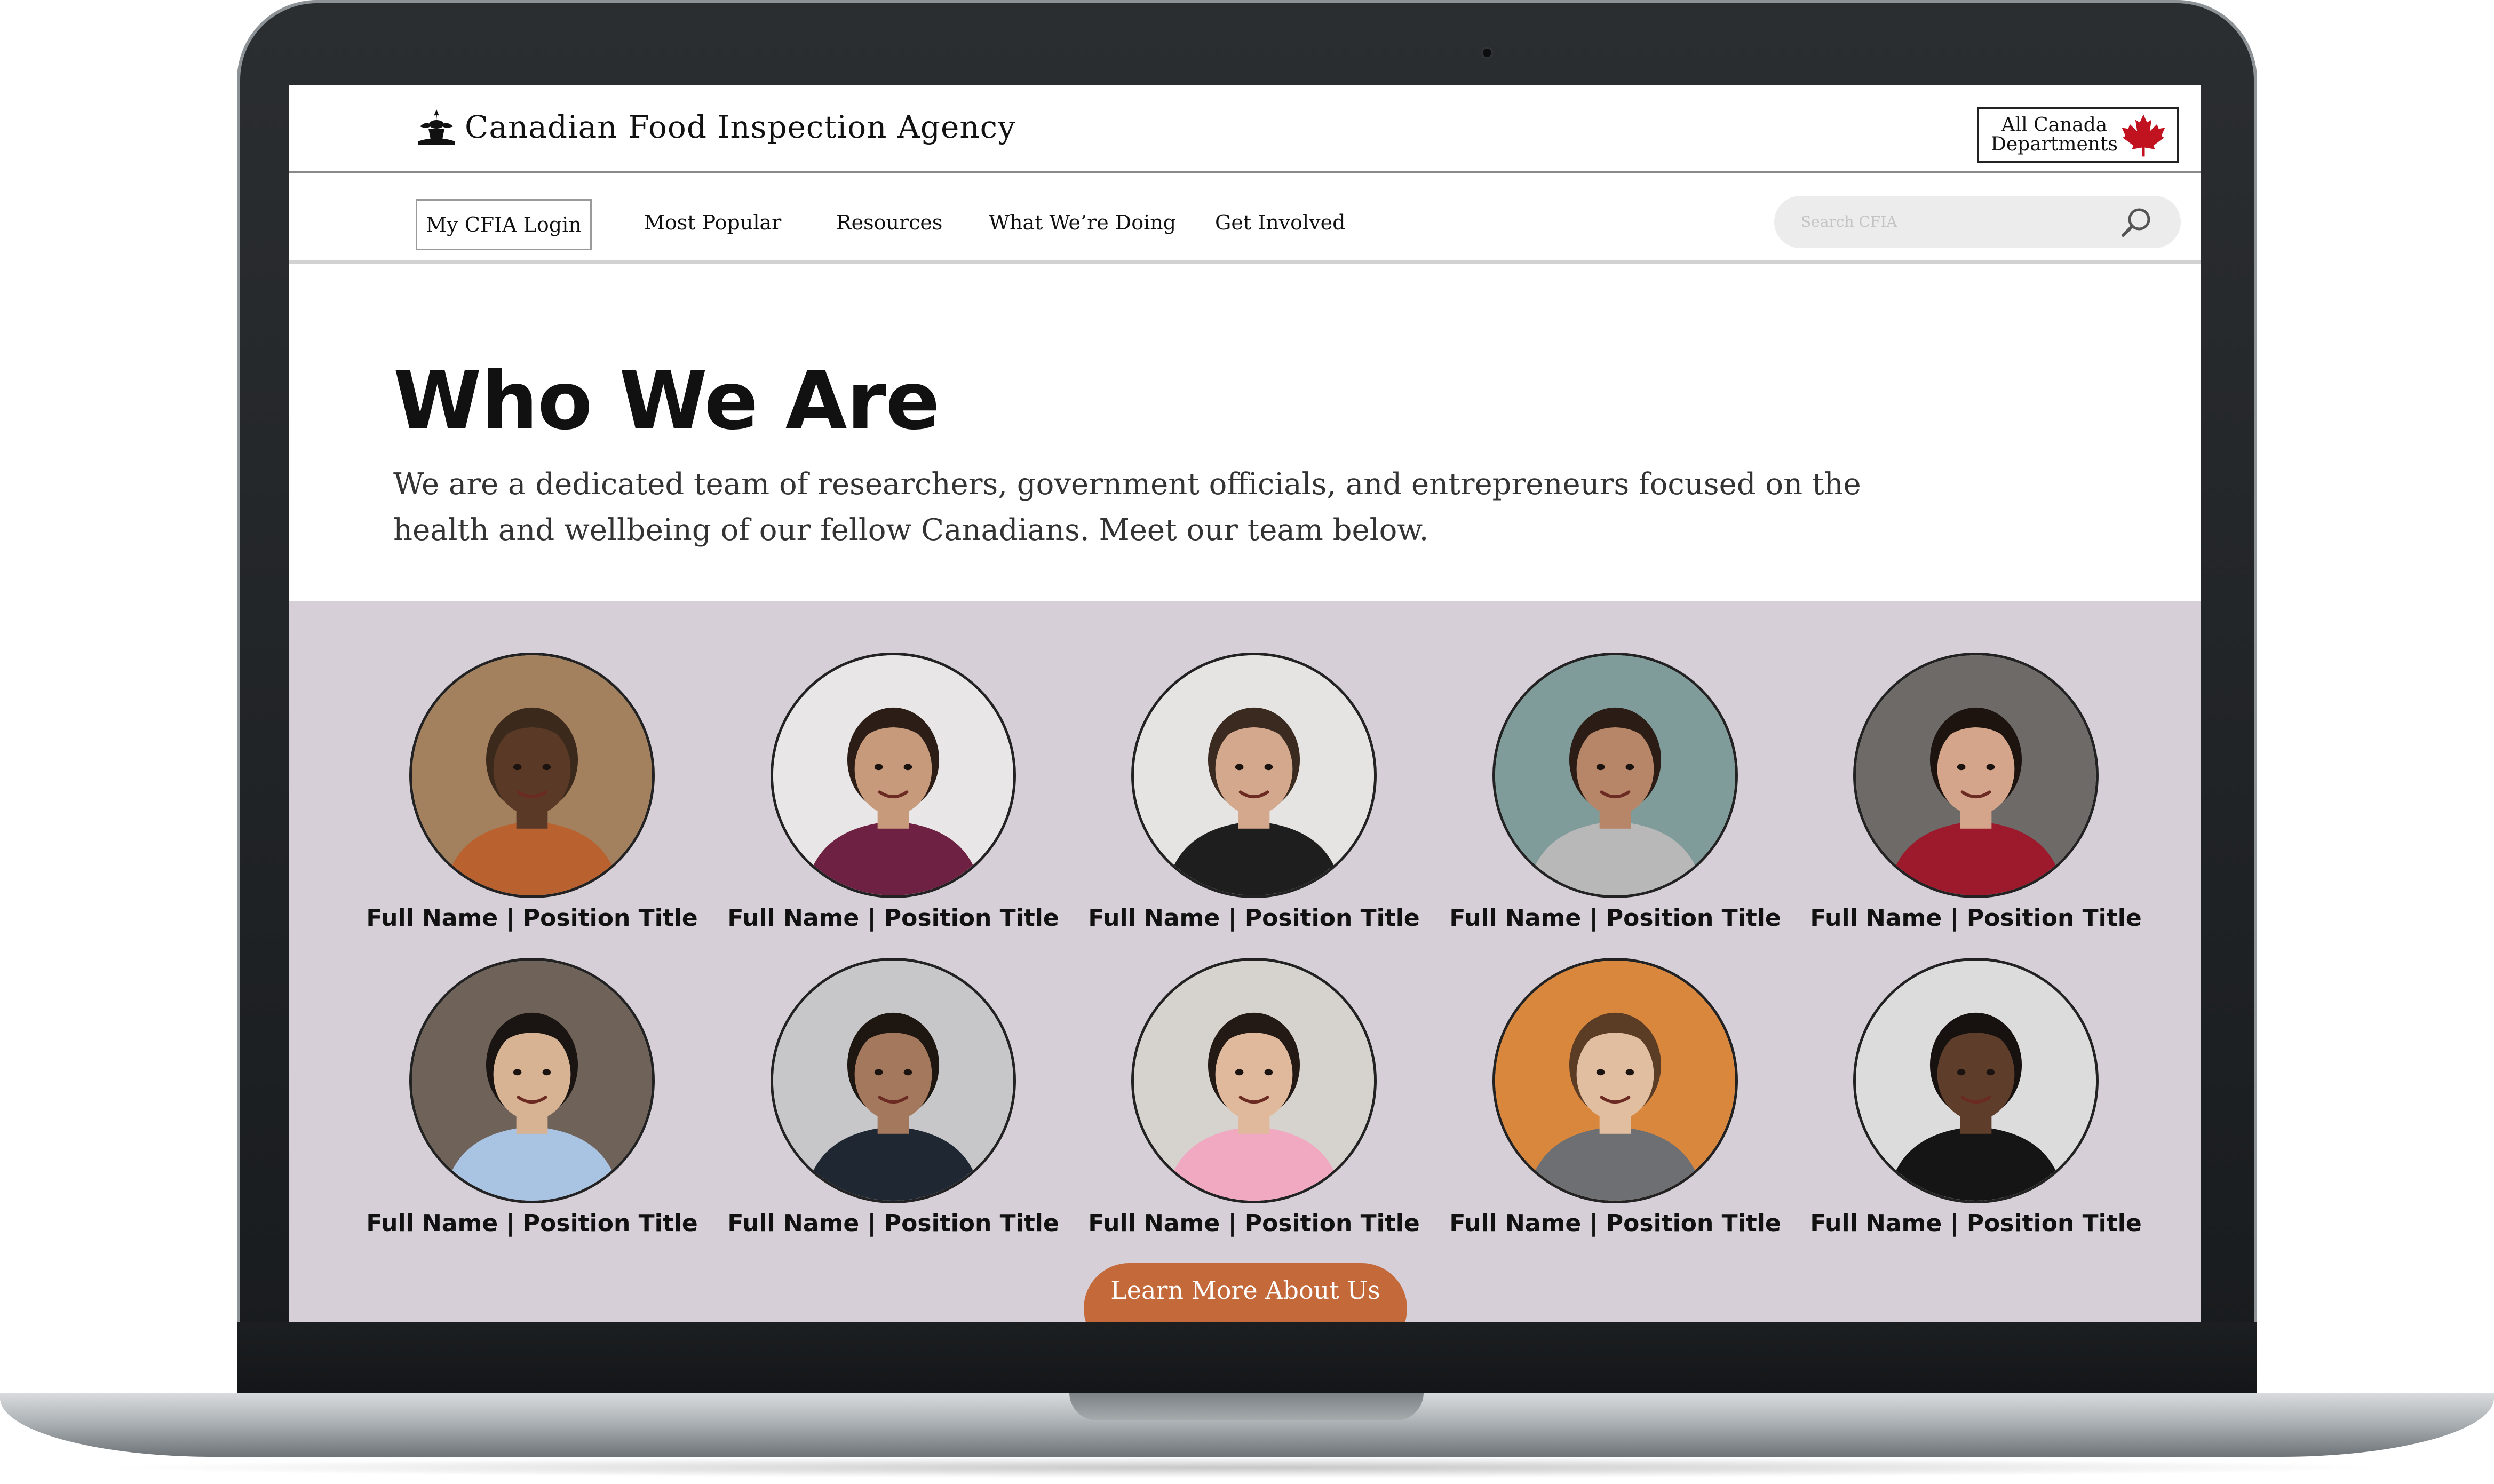  I want to click on coat-of-arms-icon, so click(436, 127).